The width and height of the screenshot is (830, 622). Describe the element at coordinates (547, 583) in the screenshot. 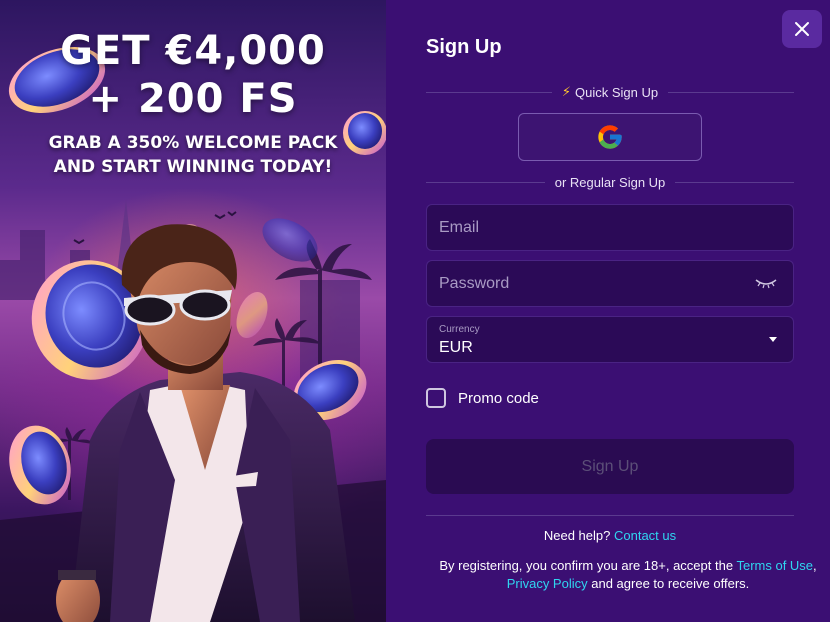

I see `privacy-policy-link: Privacy Policy` at that location.